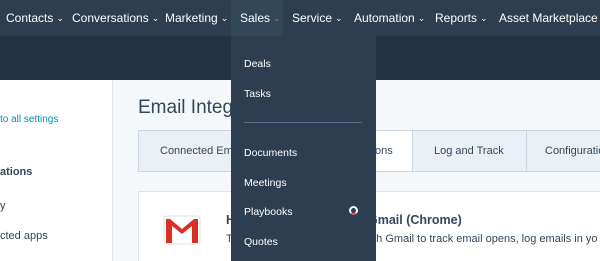  What do you see at coordinates (389, 18) in the screenshot?
I see `nav-automation: Automation ⌄` at bounding box center [389, 18].